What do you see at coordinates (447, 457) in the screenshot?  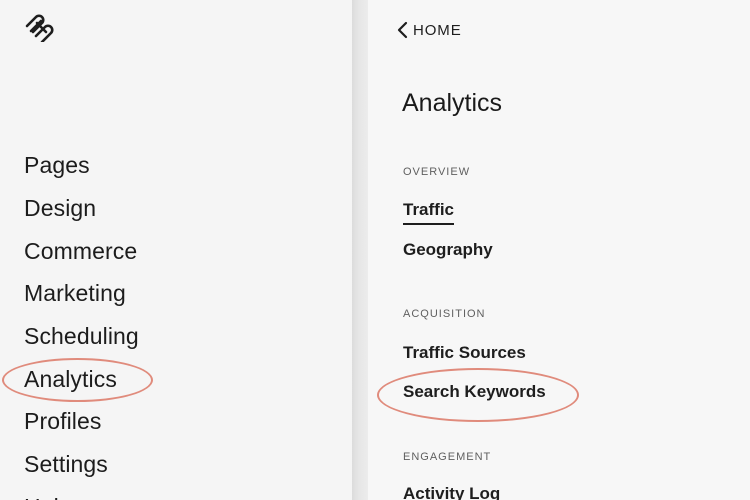 I see `section-header-engagement: ENGAGEMENT` at bounding box center [447, 457].